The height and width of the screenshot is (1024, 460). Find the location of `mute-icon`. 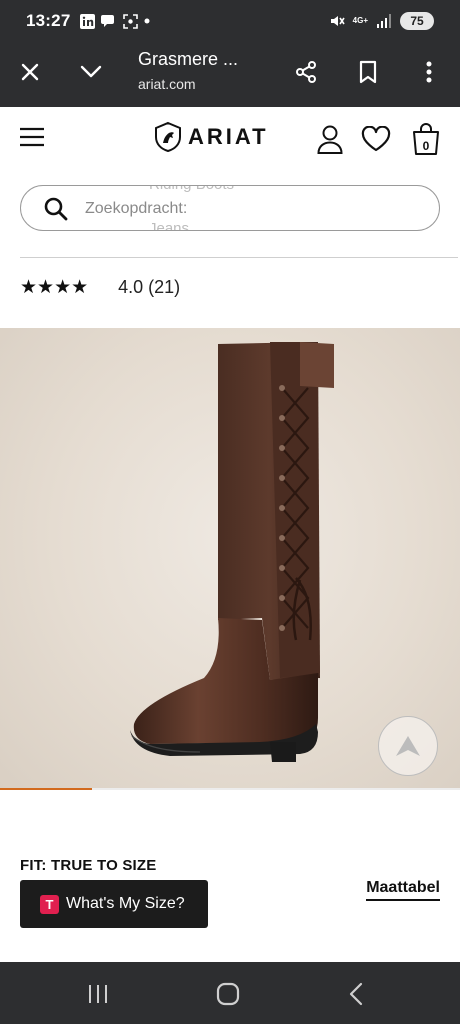

mute-icon is located at coordinates (337, 21).